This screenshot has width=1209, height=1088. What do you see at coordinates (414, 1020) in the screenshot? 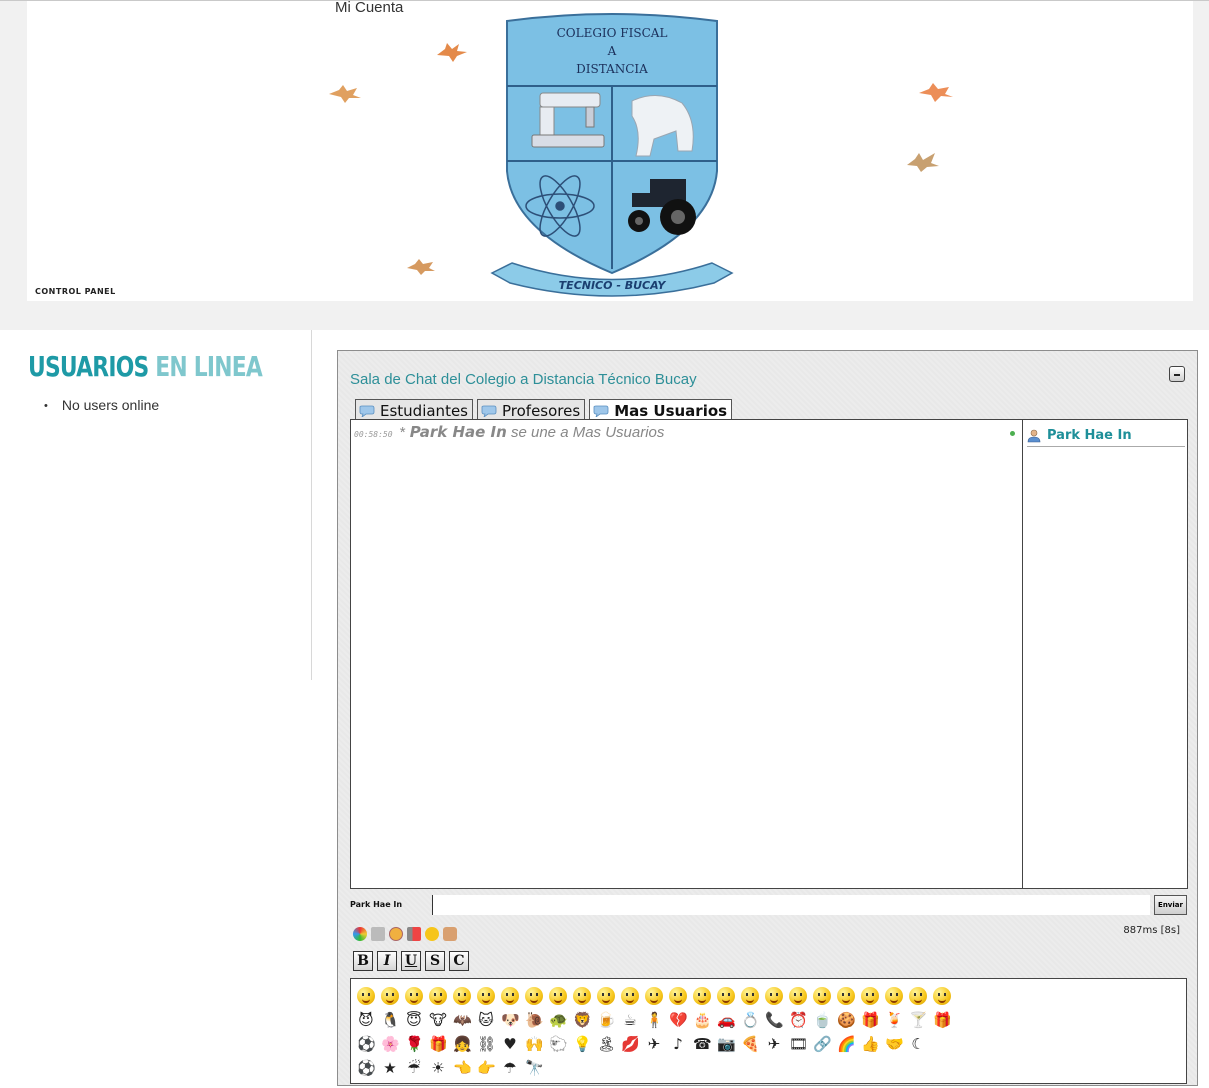
I see `angel-icon: 😇` at bounding box center [414, 1020].